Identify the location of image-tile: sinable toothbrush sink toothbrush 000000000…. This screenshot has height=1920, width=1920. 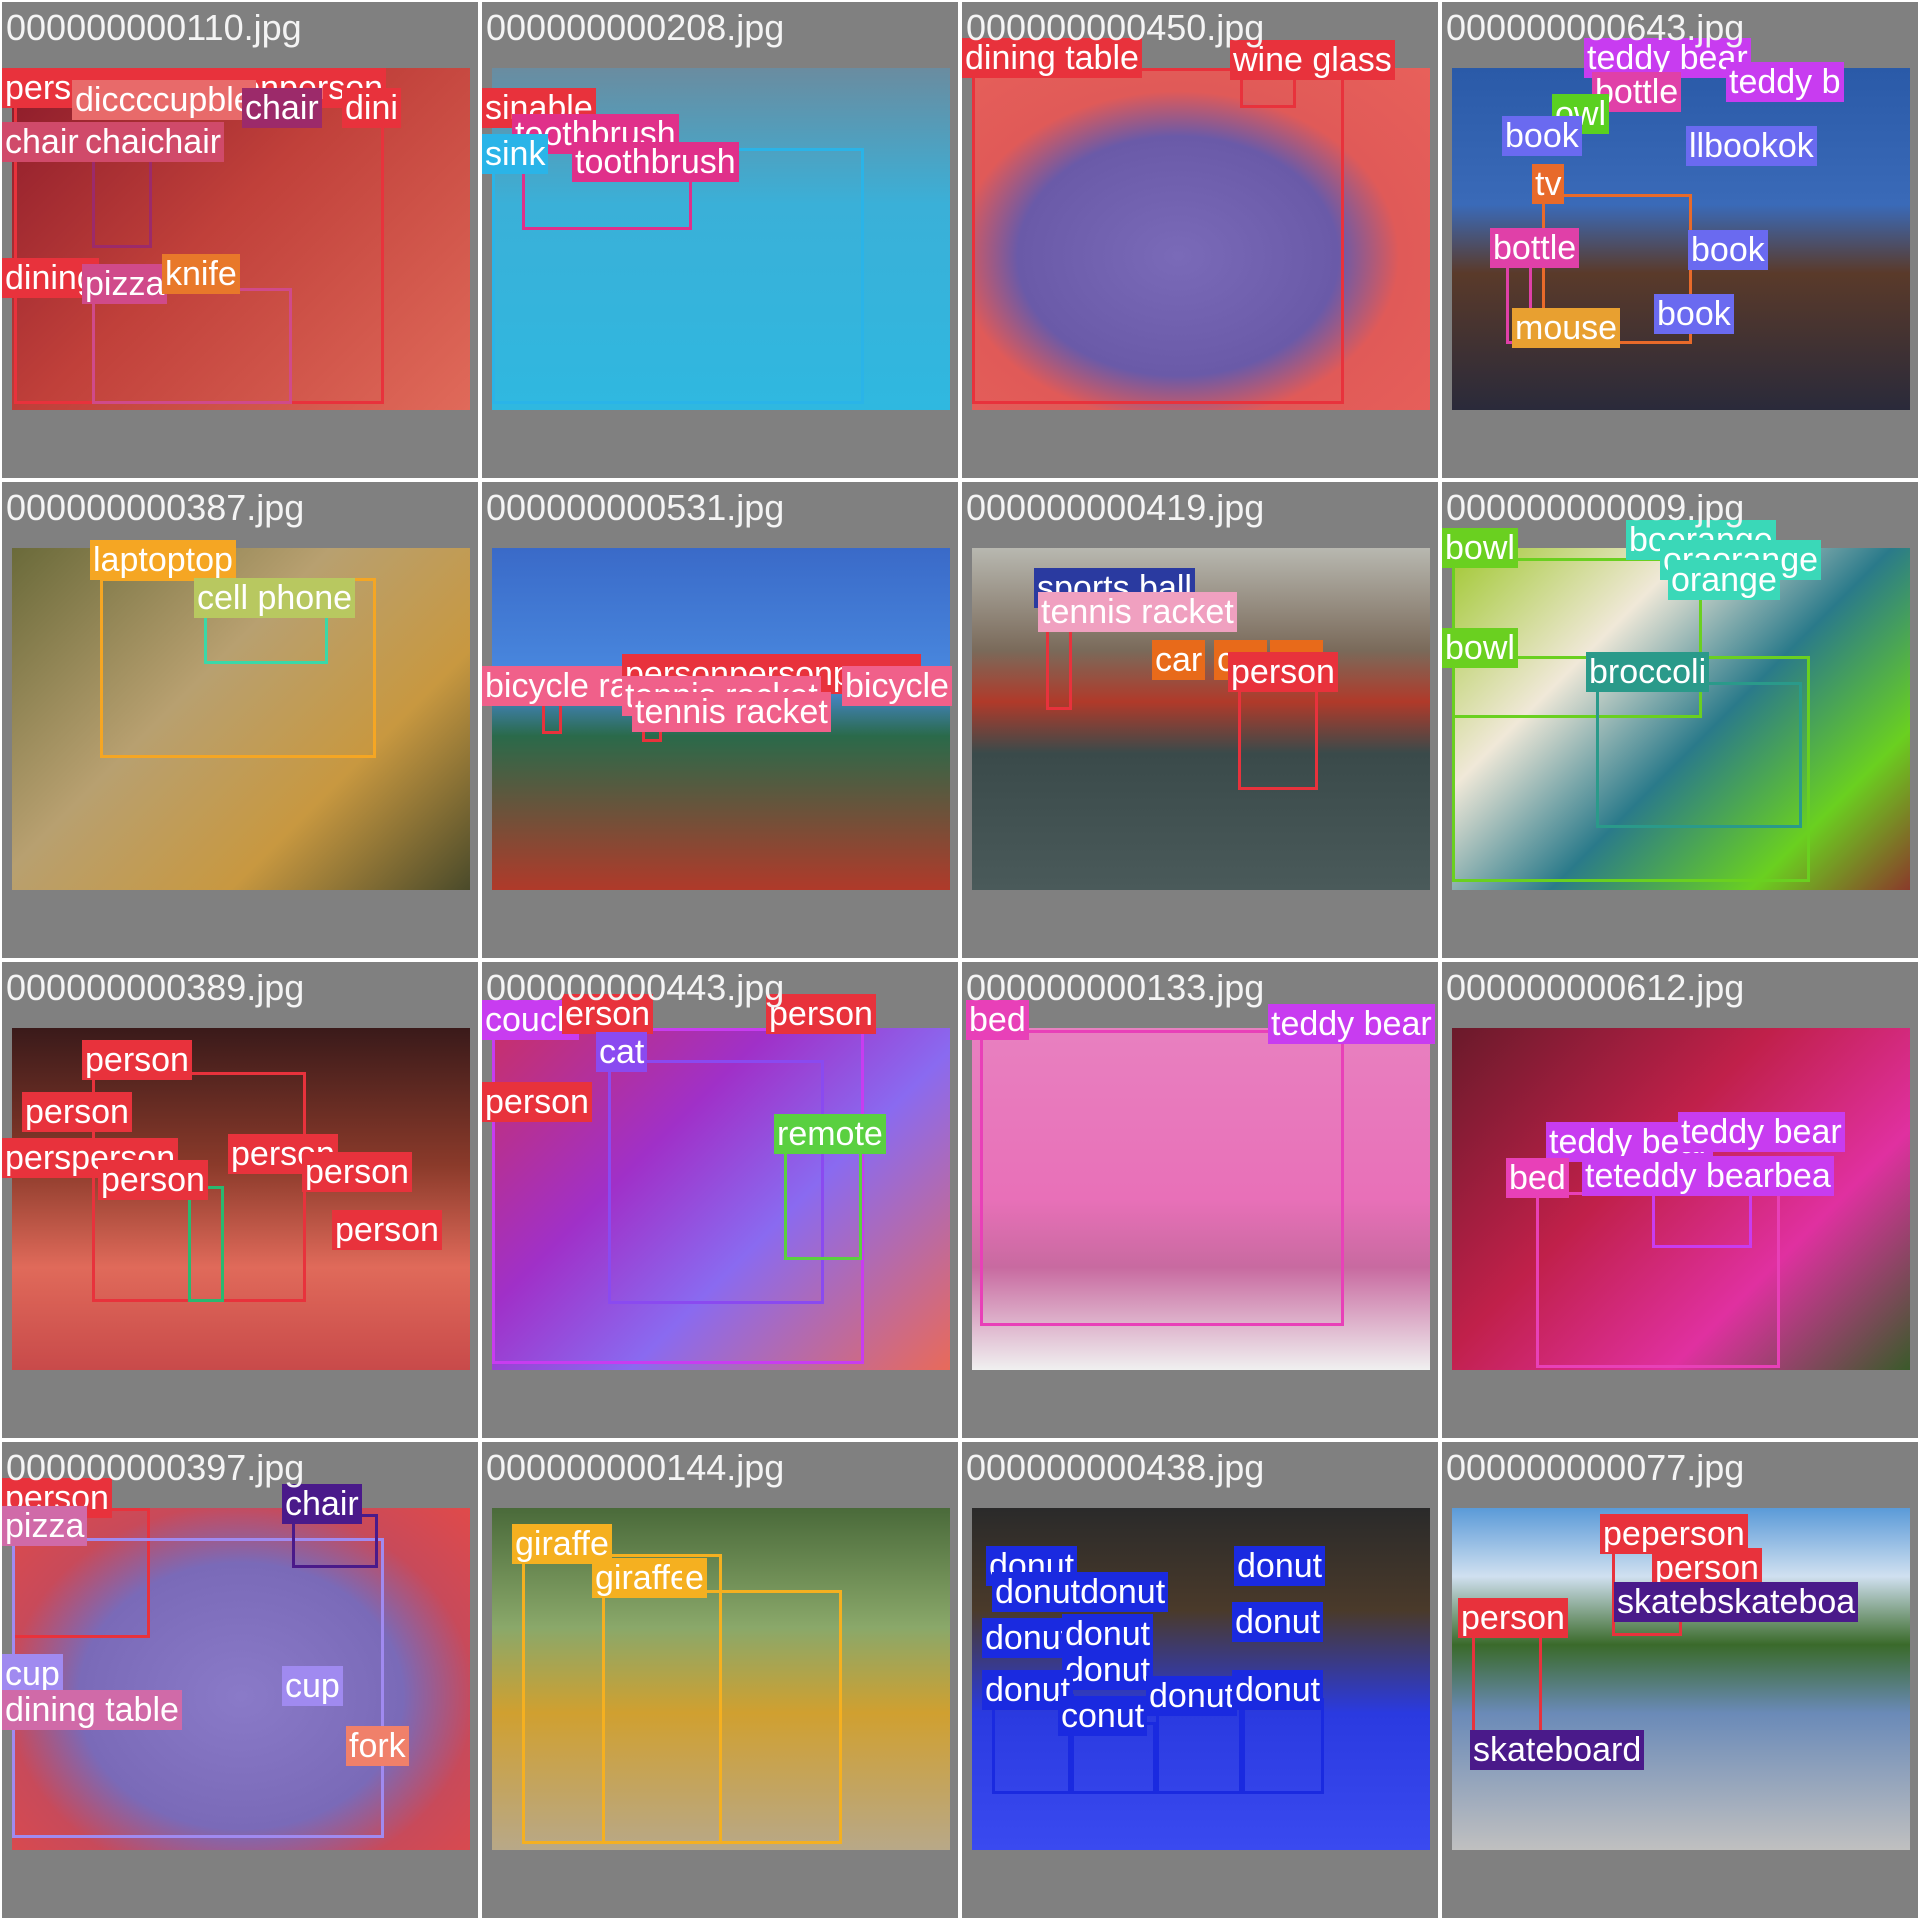
(720, 240).